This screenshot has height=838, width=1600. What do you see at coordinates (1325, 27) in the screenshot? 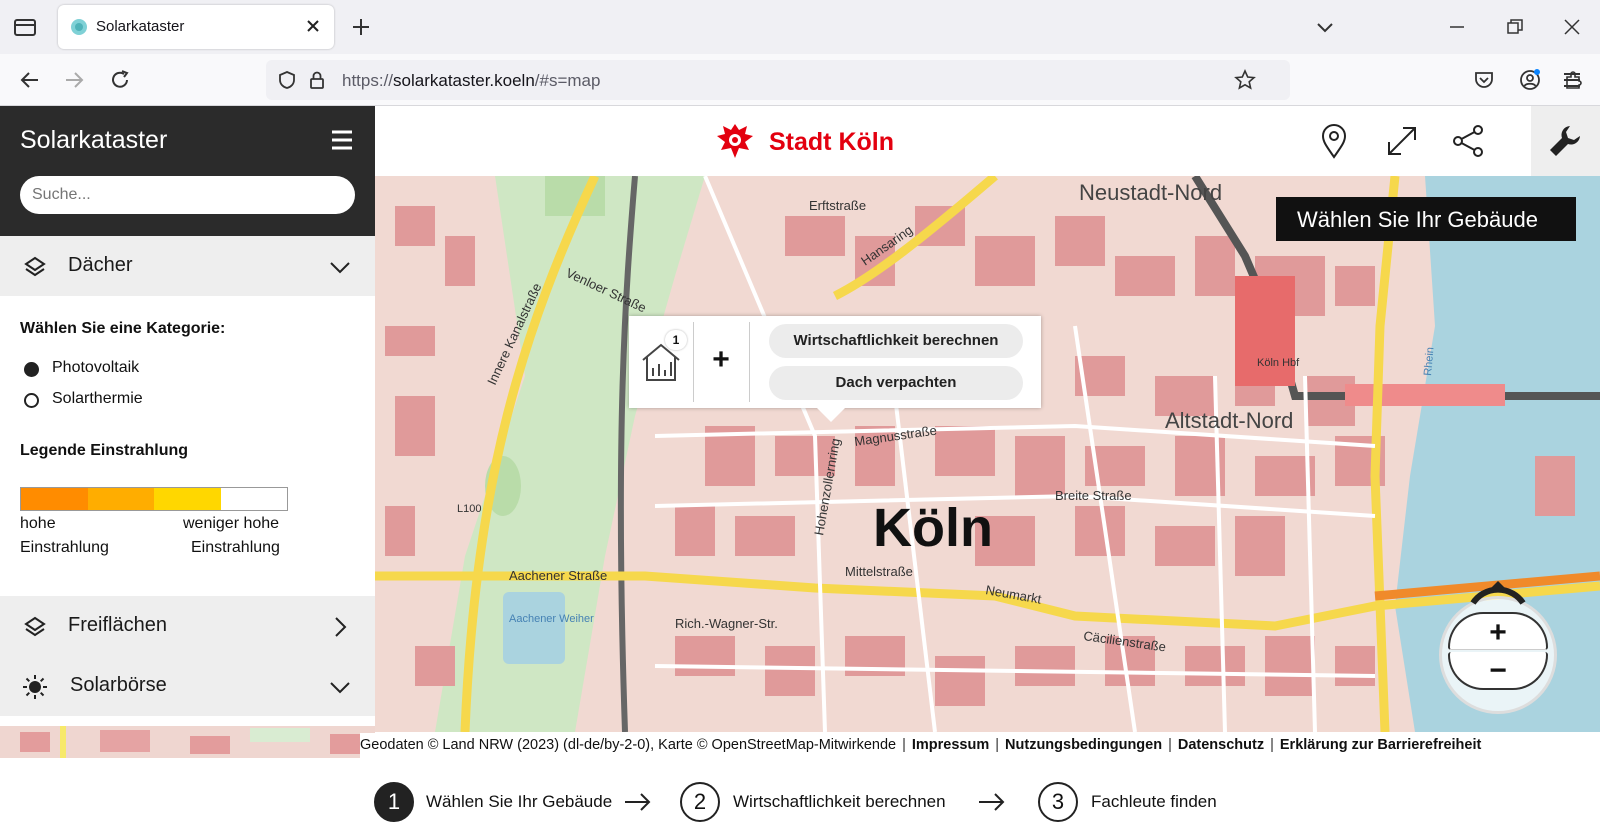
I see `tab-overflow-chevron-icon` at bounding box center [1325, 27].